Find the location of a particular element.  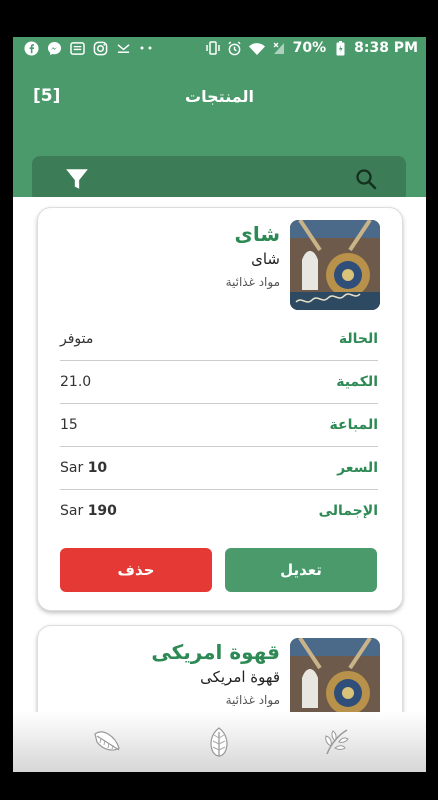

leaf-icon is located at coordinates (219, 742).